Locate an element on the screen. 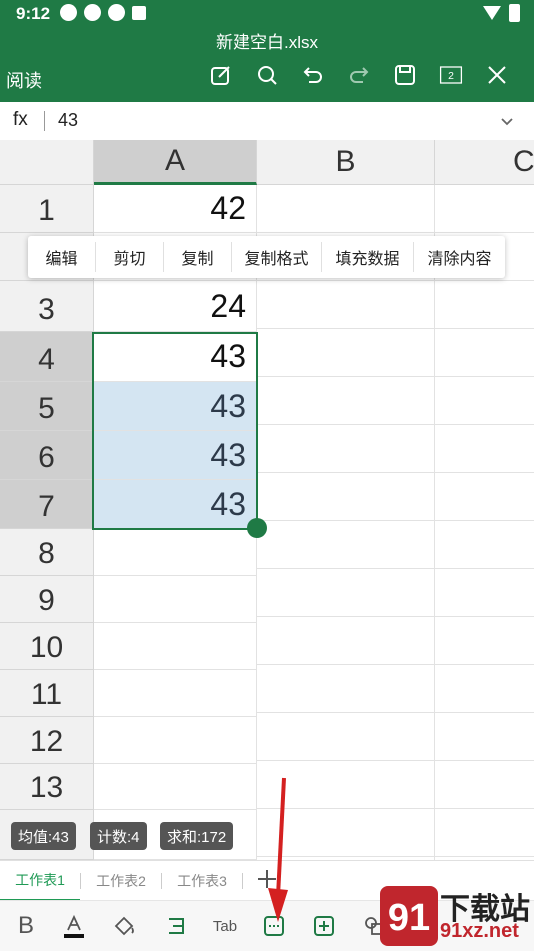 The image size is (534, 951). cell-a13 is located at coordinates (175, 787).